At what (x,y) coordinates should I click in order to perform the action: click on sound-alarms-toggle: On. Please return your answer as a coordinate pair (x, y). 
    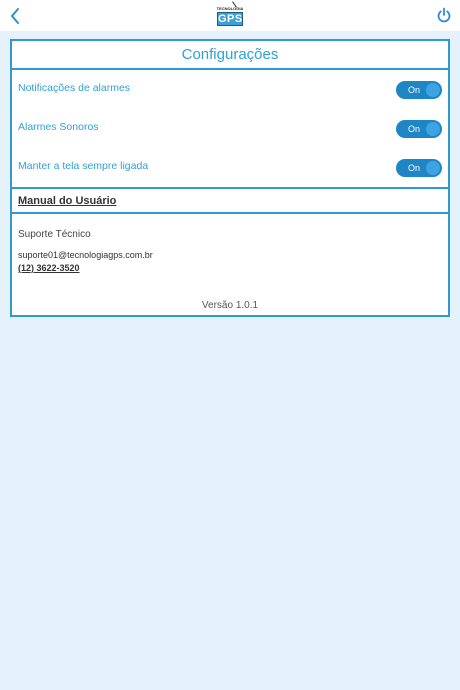
    Looking at the image, I should click on (419, 129).